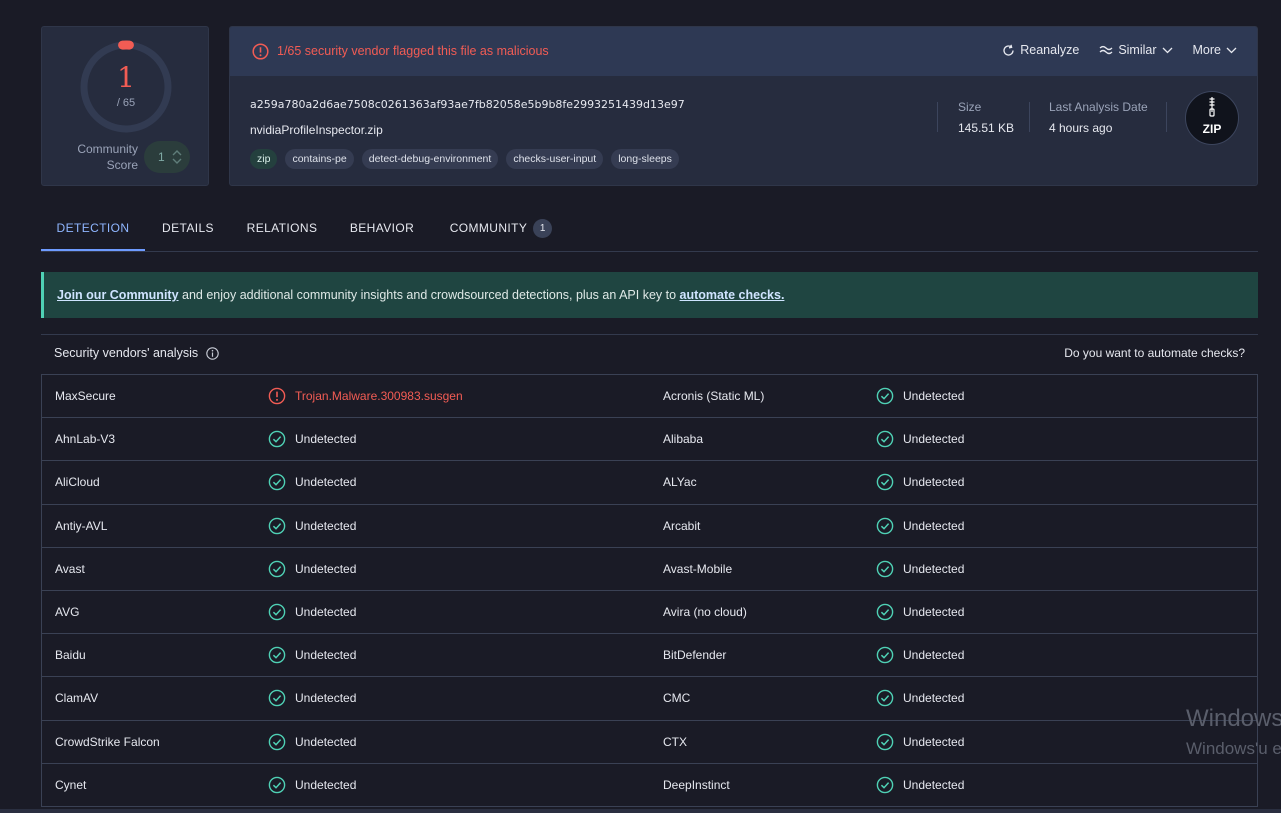 This screenshot has height=813, width=1281. I want to click on vendor-cell-text: AVG, so click(67, 611).